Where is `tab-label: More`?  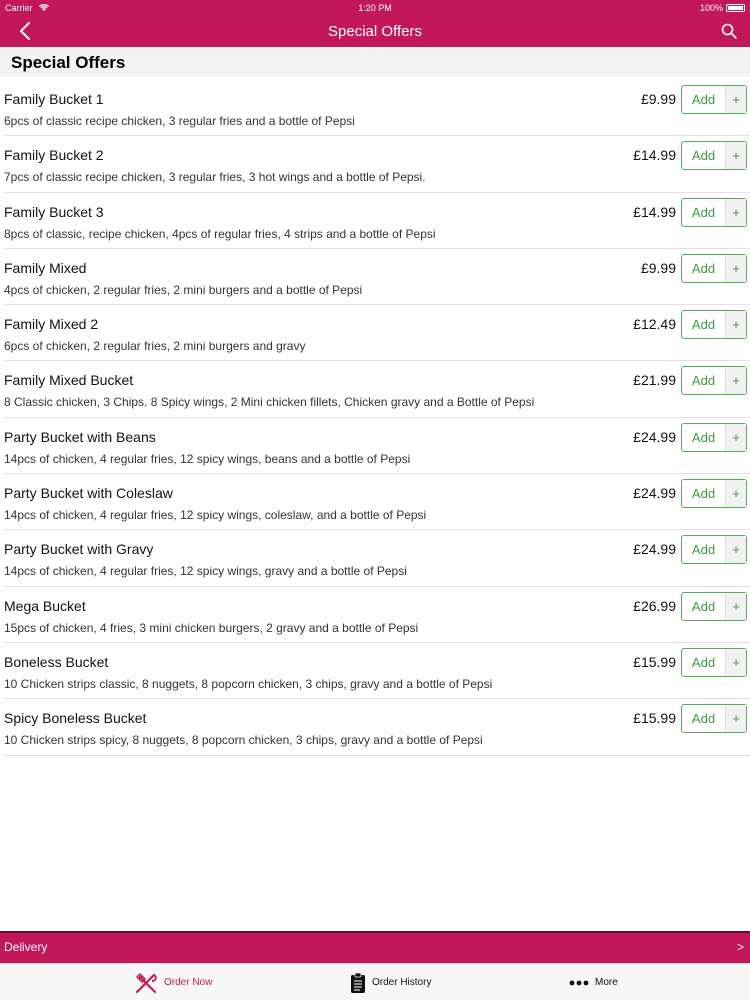
tab-label: More is located at coordinates (606, 982).